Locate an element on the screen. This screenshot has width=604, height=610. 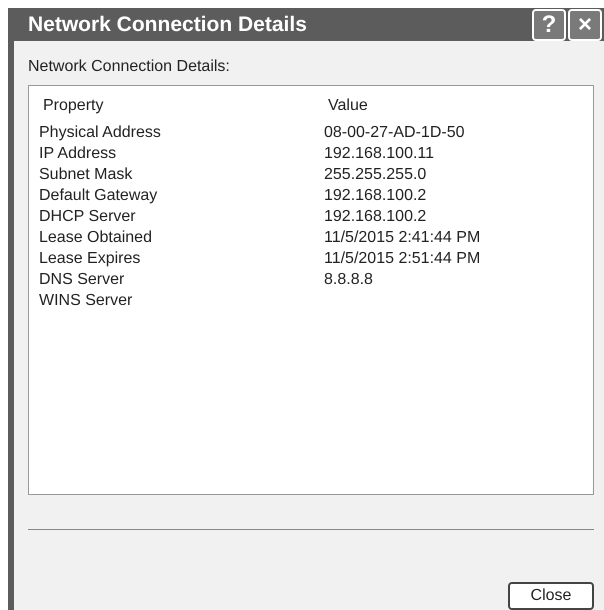
column-header: Value is located at coordinates (453, 106).